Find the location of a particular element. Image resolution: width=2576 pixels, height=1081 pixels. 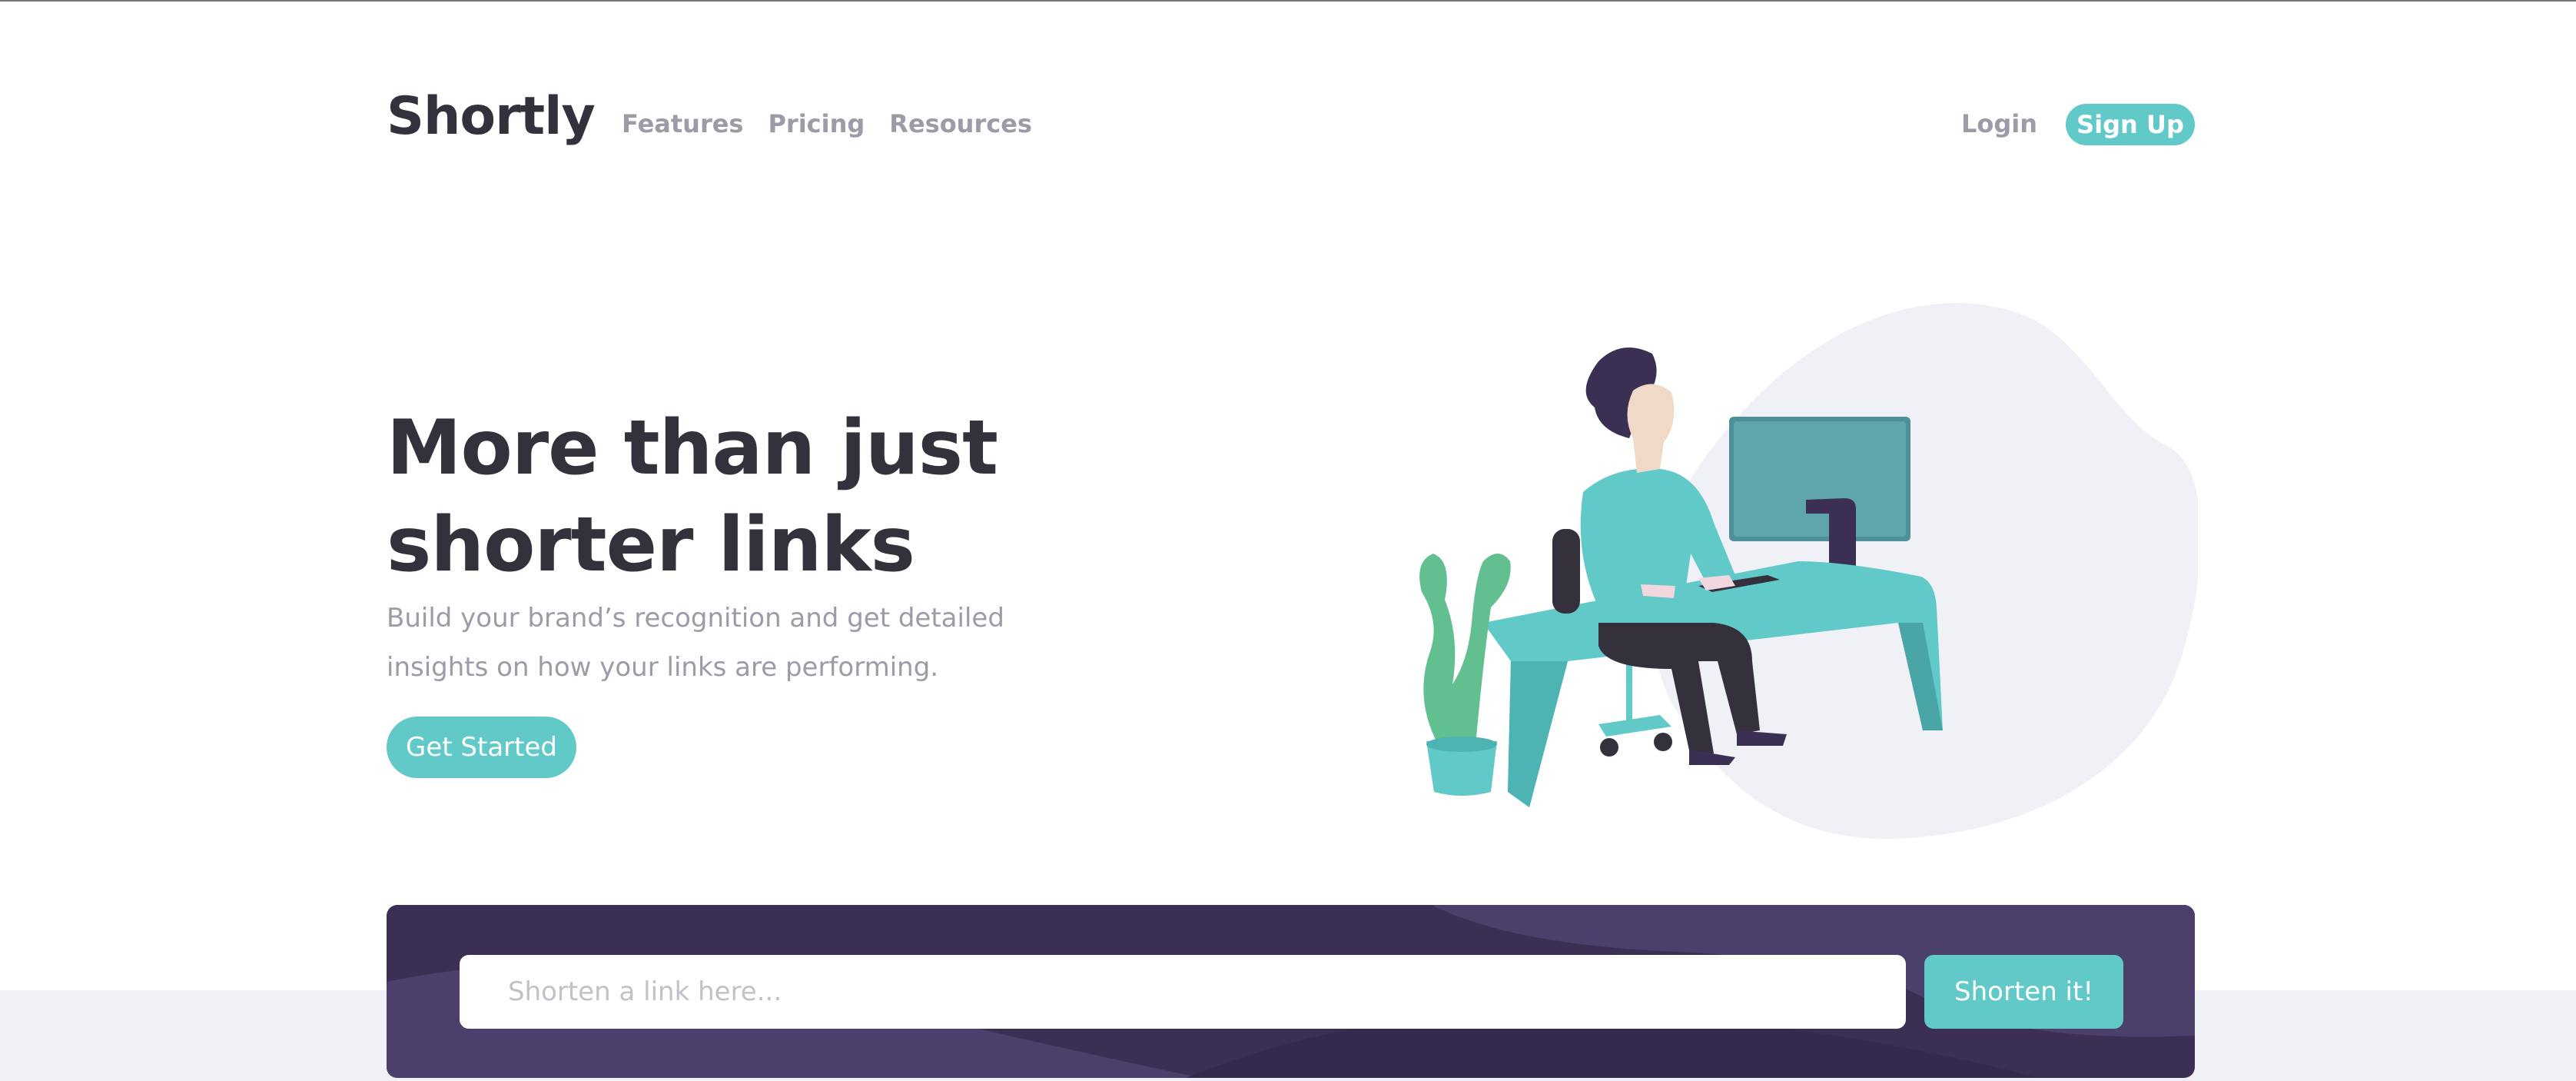

chair-wheel is located at coordinates (1609, 747).